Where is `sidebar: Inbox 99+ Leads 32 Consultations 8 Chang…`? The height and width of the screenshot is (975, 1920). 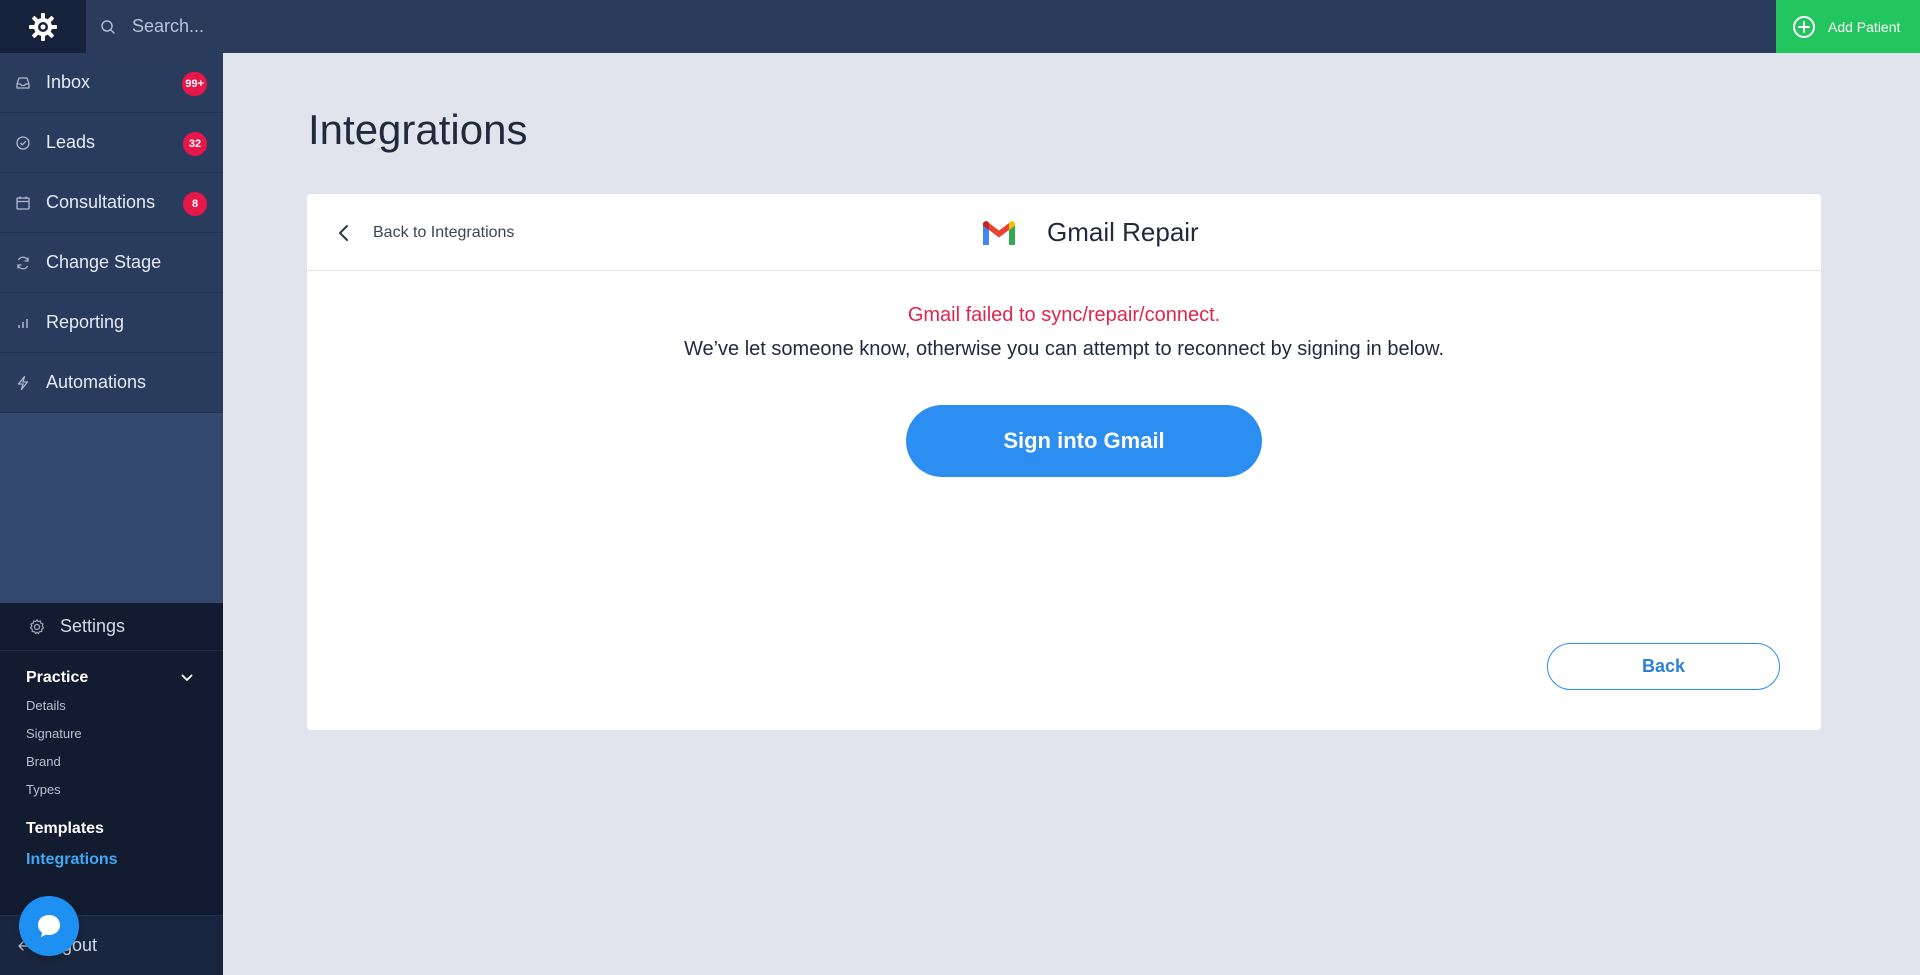
sidebar: Inbox 99+ Leads 32 Consultations 8 Chang… is located at coordinates (111, 514).